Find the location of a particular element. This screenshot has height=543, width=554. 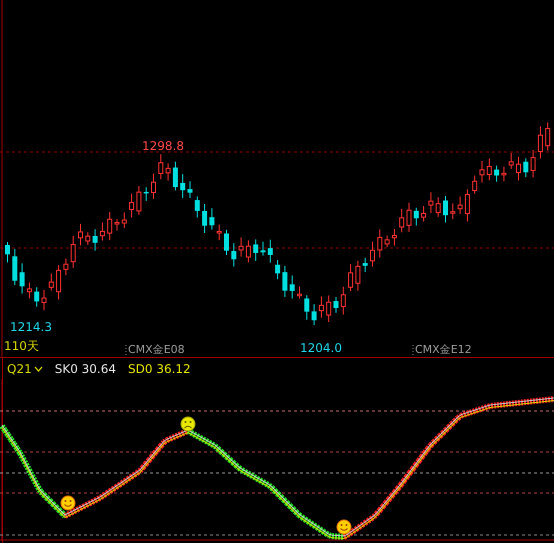

period-label: 110天 is located at coordinates (21, 346).